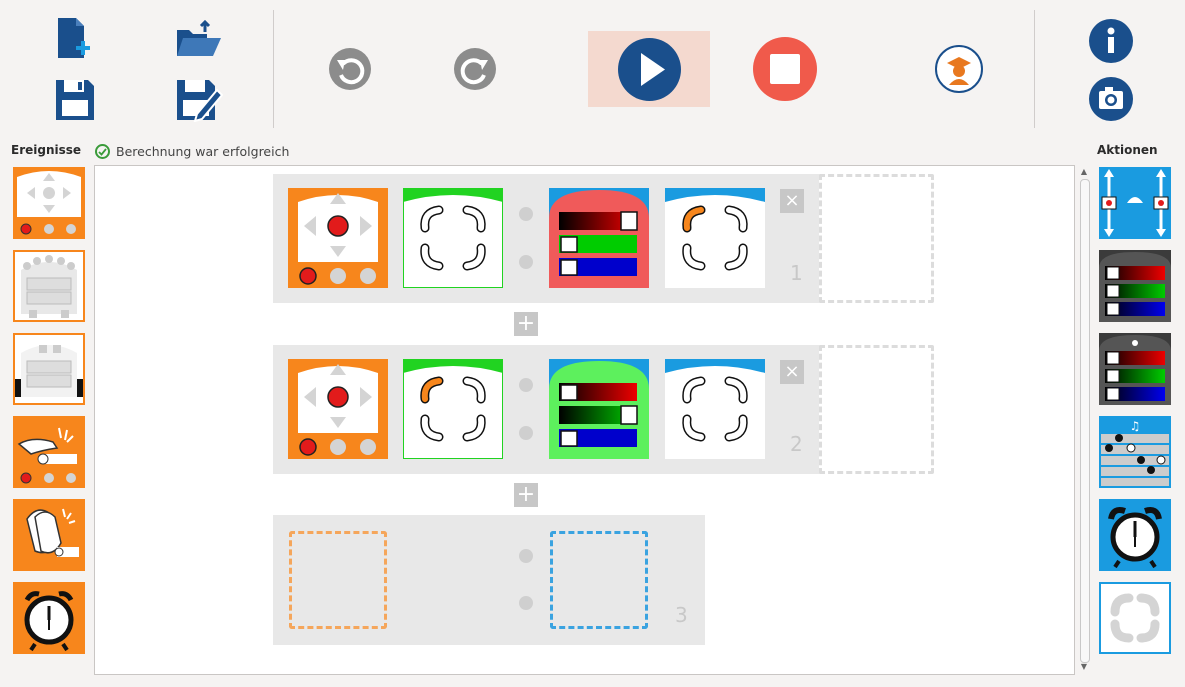 The width and height of the screenshot is (1185, 687). I want to click on new-file-icon, so click(74, 38).